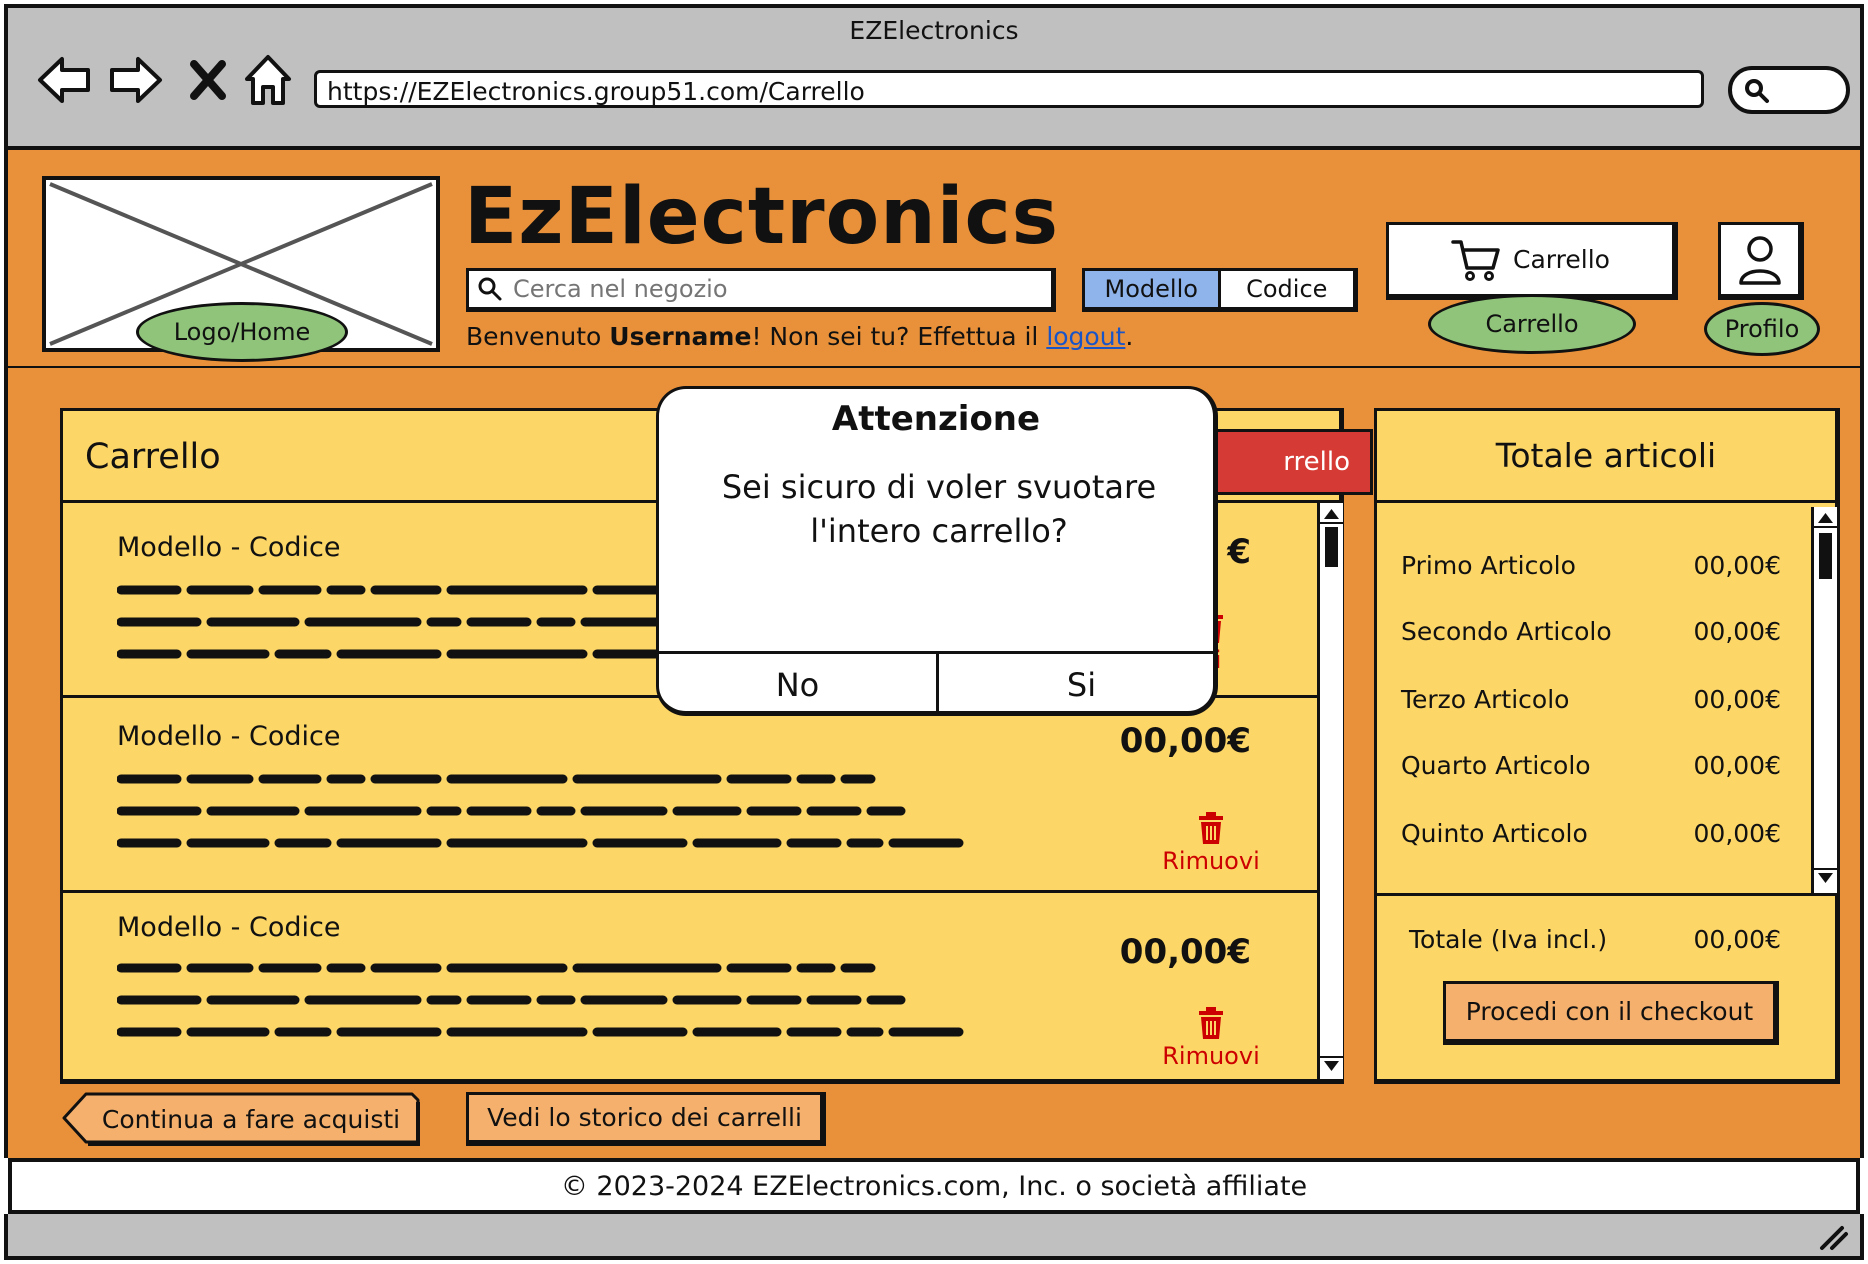  I want to click on search-mode-toggle: Modello Codice, so click(1220, 290).